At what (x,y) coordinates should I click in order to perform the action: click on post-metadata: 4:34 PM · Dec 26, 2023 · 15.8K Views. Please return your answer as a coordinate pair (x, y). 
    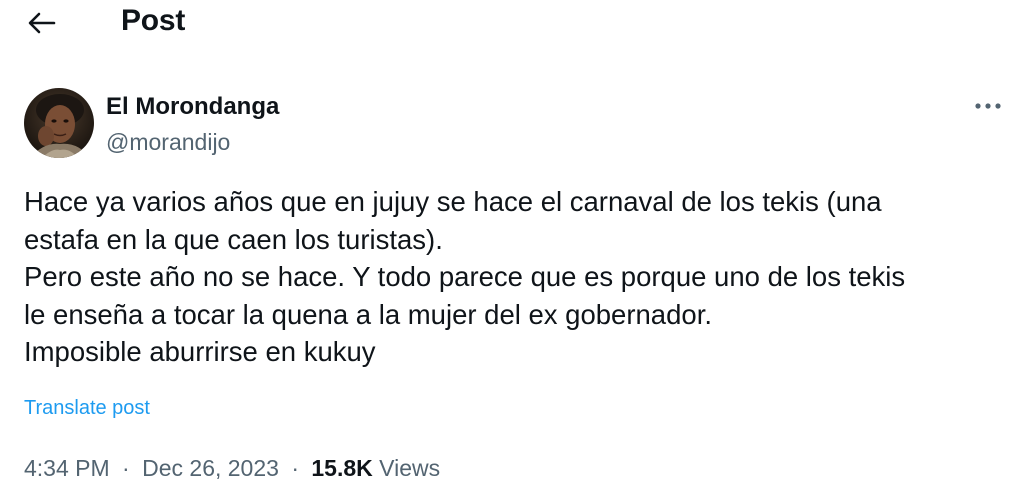
    Looking at the image, I should click on (232, 468).